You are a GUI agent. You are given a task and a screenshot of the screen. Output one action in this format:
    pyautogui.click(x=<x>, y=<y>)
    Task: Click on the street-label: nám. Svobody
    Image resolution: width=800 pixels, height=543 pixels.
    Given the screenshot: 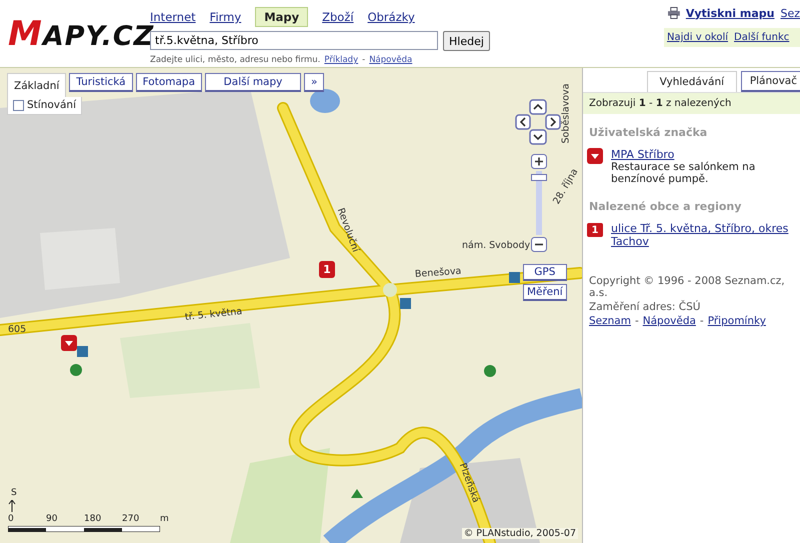 What is the action you would take?
    pyautogui.click(x=496, y=245)
    